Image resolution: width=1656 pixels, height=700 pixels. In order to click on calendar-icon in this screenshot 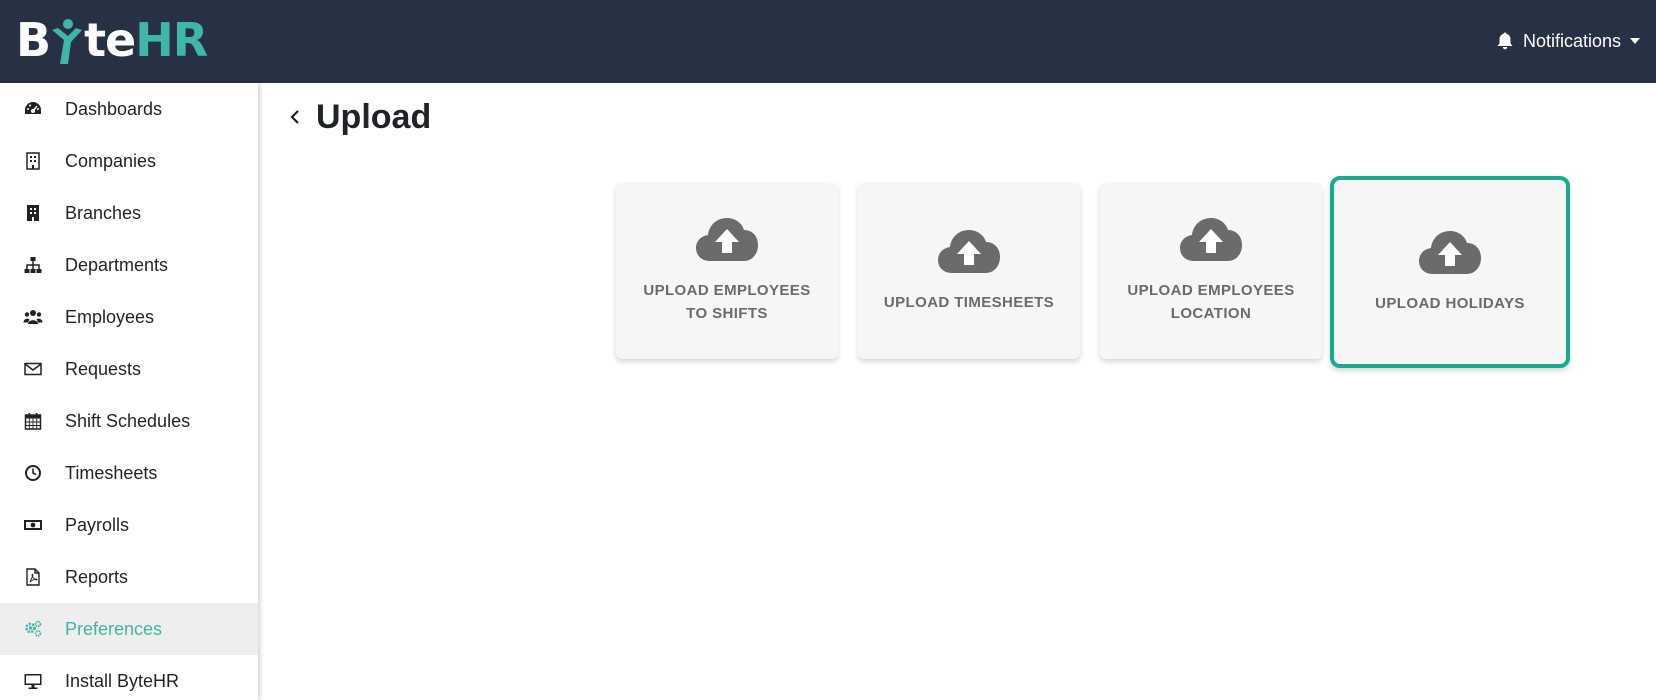, I will do `click(33, 421)`.